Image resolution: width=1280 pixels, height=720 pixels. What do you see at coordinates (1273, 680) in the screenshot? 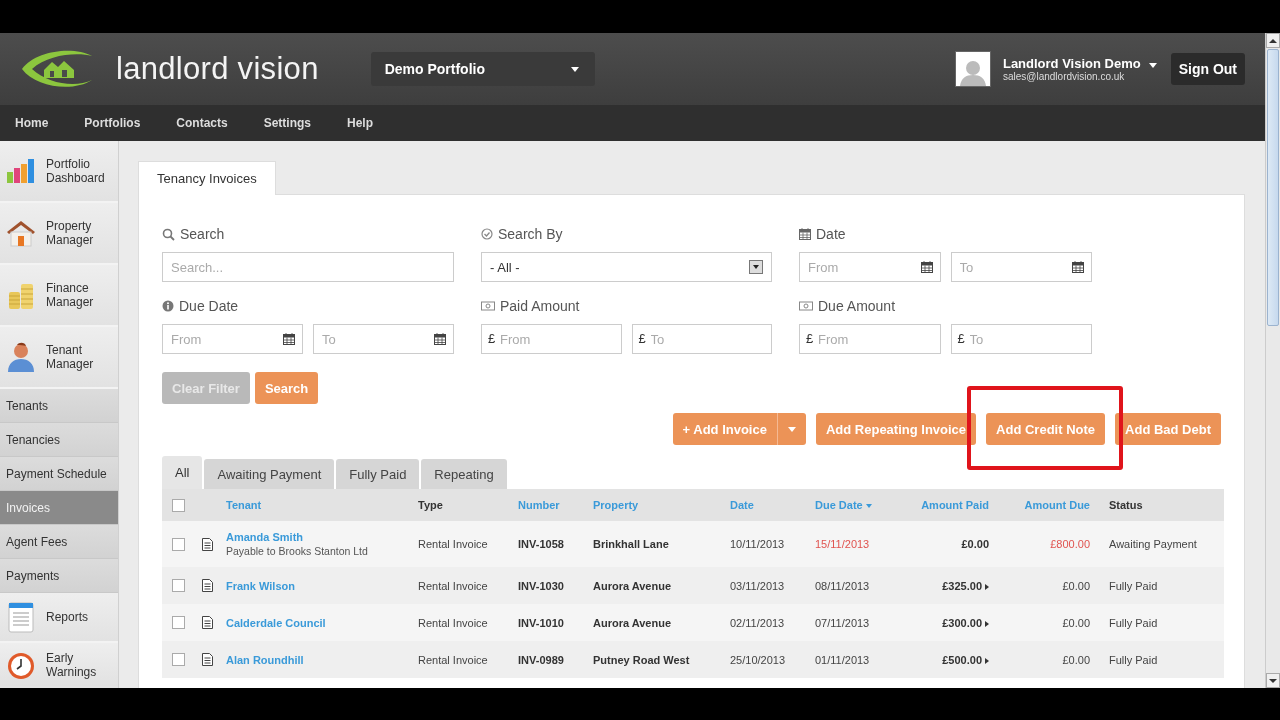
I see `scroll-down-button` at bounding box center [1273, 680].